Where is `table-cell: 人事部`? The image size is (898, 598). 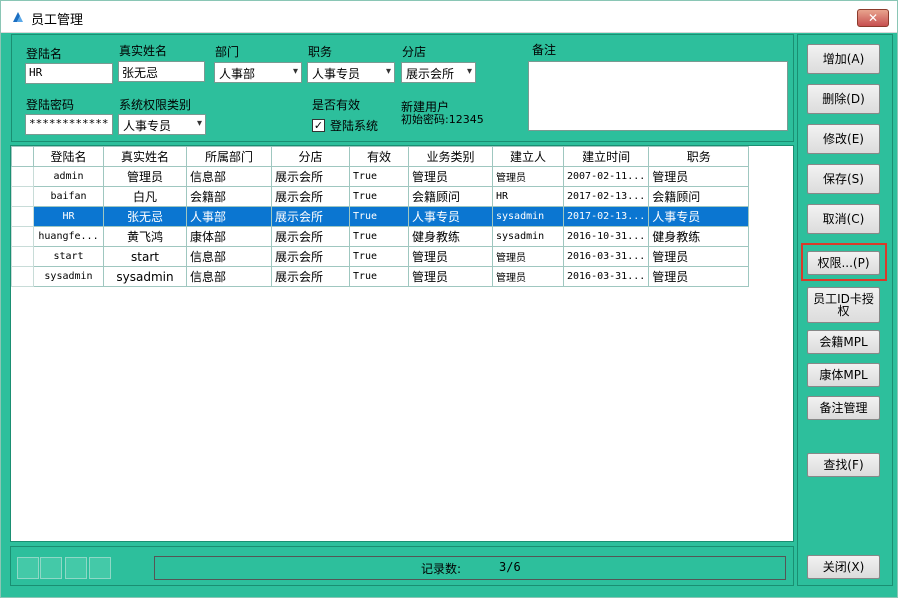 table-cell: 人事部 is located at coordinates (229, 216).